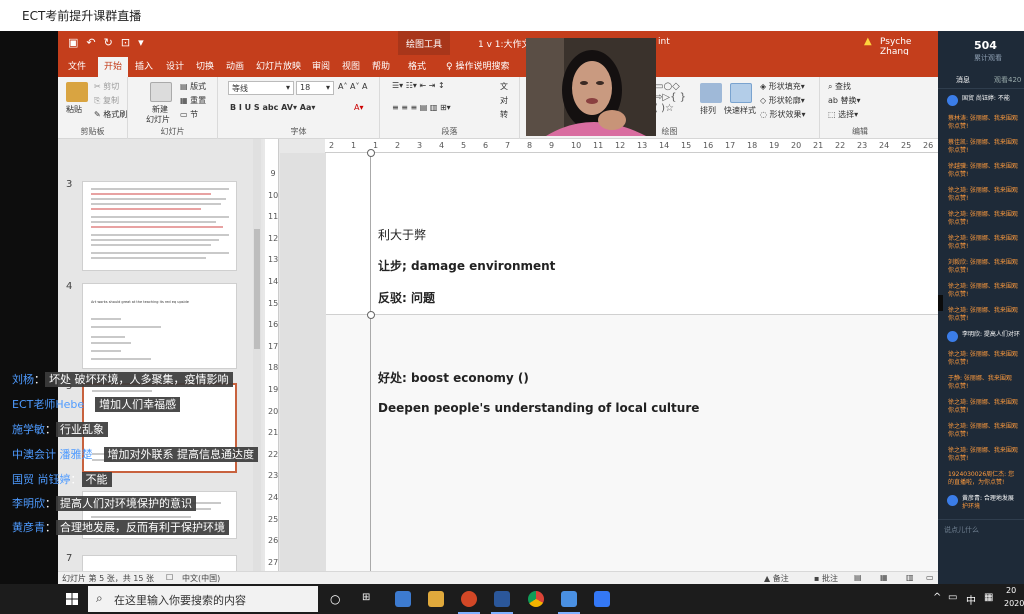 The image size is (1024, 614). I want to click on mail-app-icon, so click(403, 599).